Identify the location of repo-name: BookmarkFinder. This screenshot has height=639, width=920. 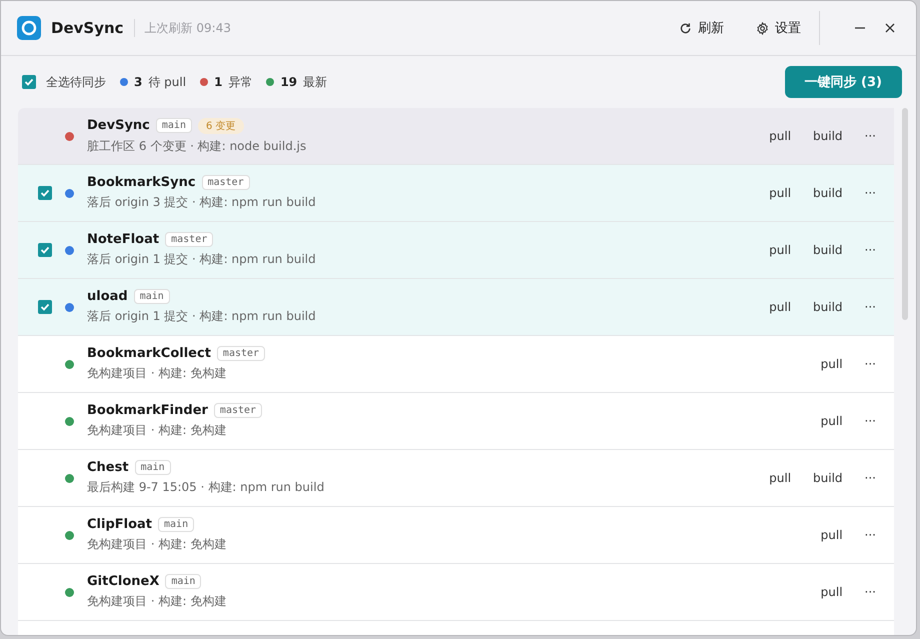
(147, 410).